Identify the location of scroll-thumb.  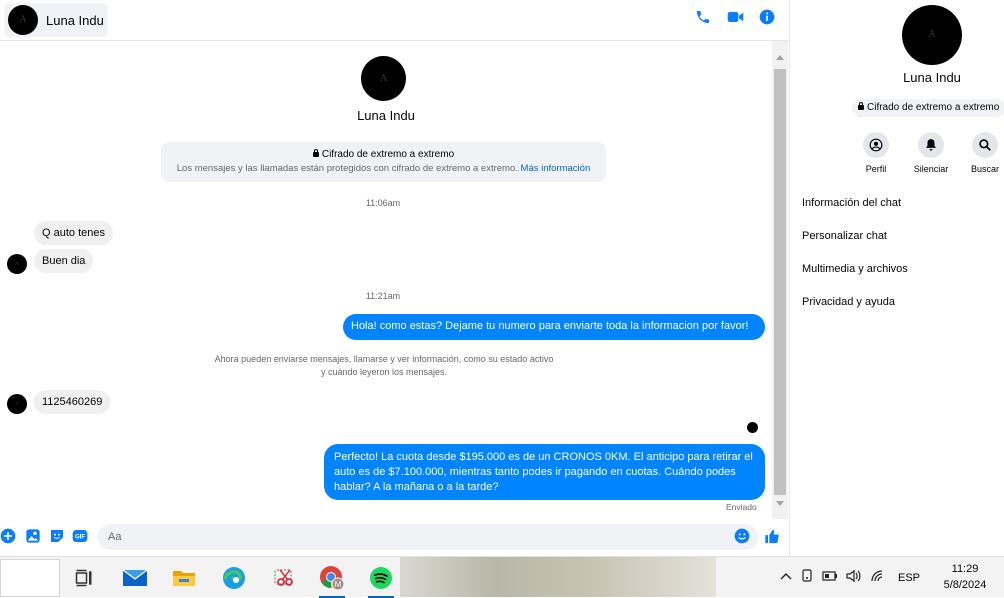
(780, 282).